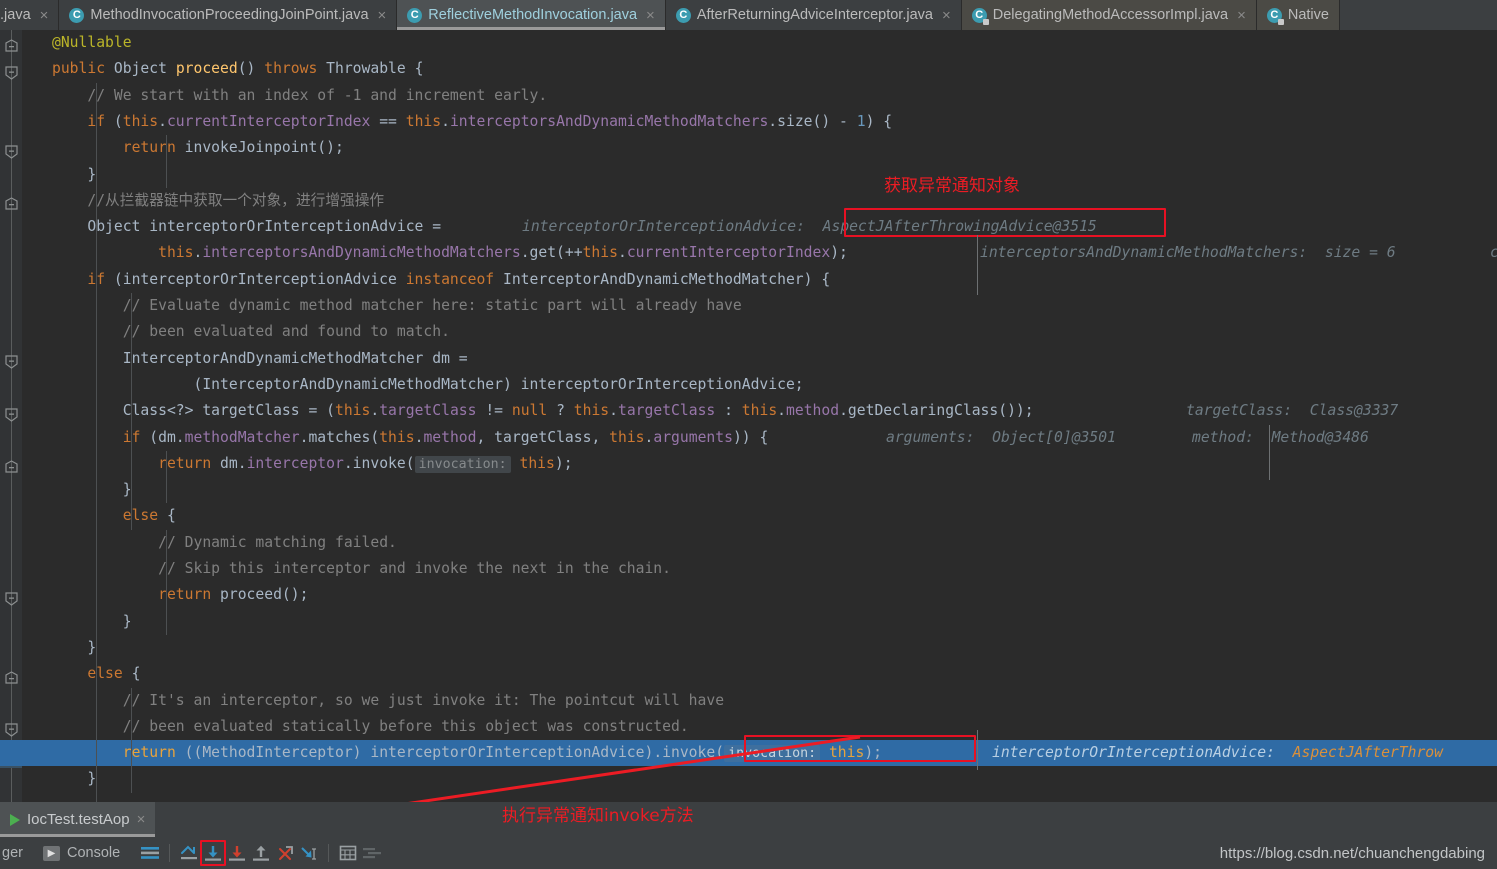  Describe the element at coordinates (748, 332) in the screenshot. I see `code-line: // been evaluated and found to match.` at that location.